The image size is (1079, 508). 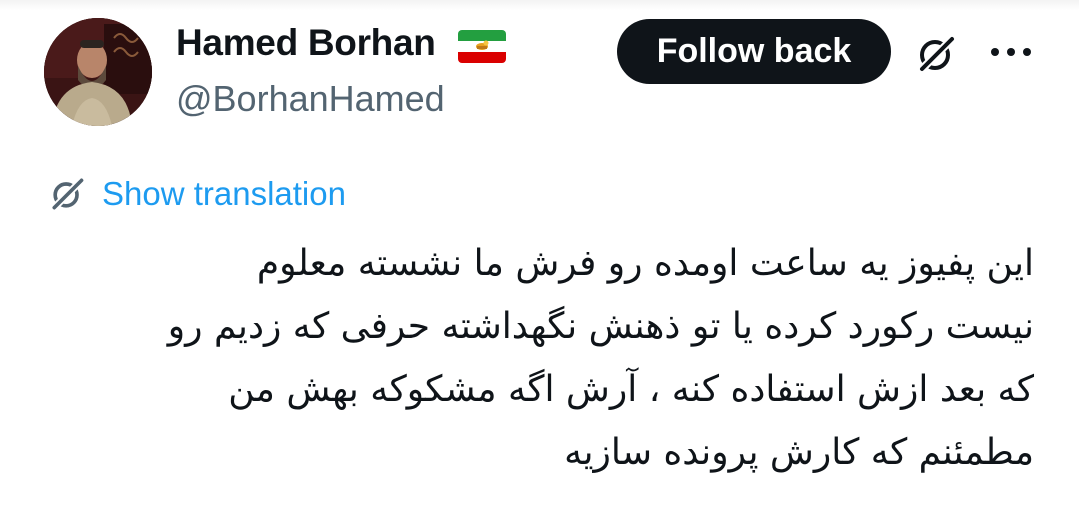 I want to click on tweet-line: مطمئنم که کارش پرونده سازیه, so click(x=799, y=452).